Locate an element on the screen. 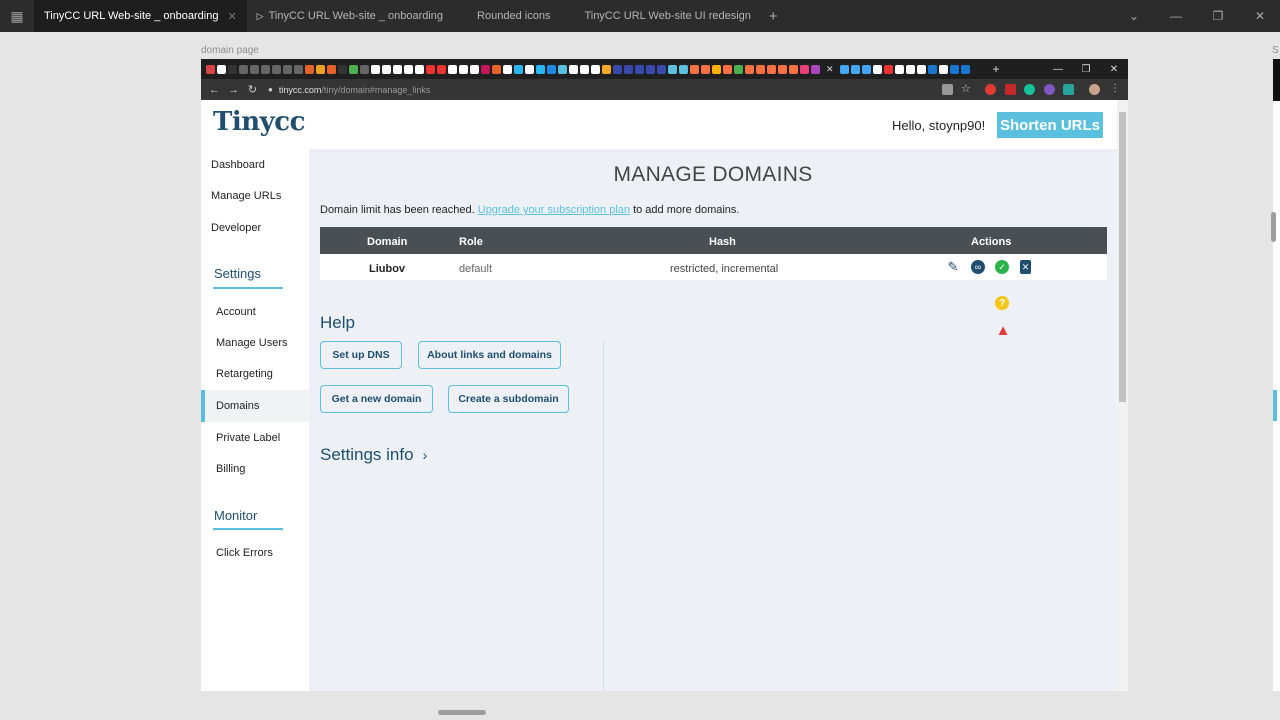 This screenshot has width=1280, height=720. column-header-role: Role is located at coordinates (471, 242).